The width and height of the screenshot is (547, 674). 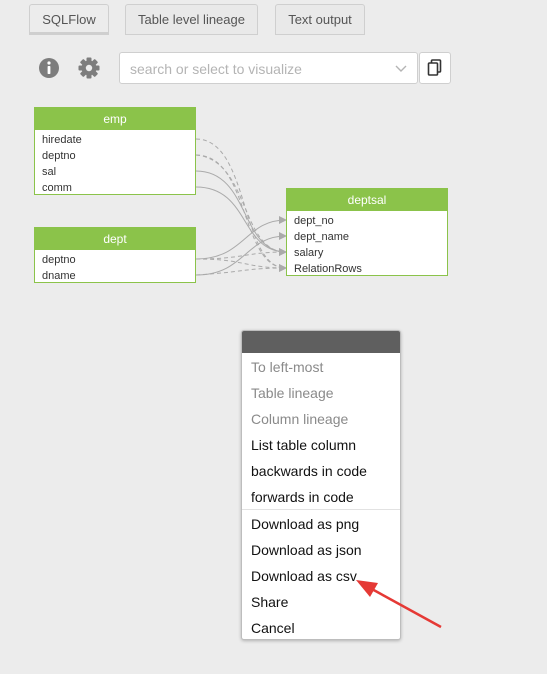 I want to click on menu-item-cancel: Cancel, so click(x=273, y=628).